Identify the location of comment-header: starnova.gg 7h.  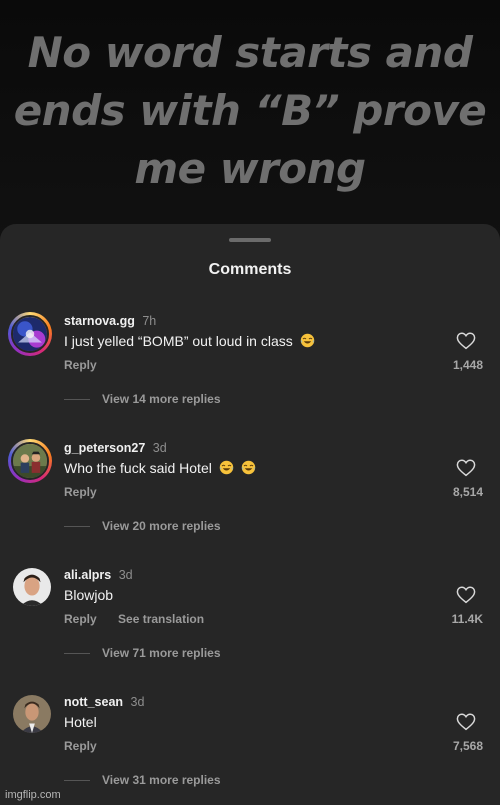
(110, 321).